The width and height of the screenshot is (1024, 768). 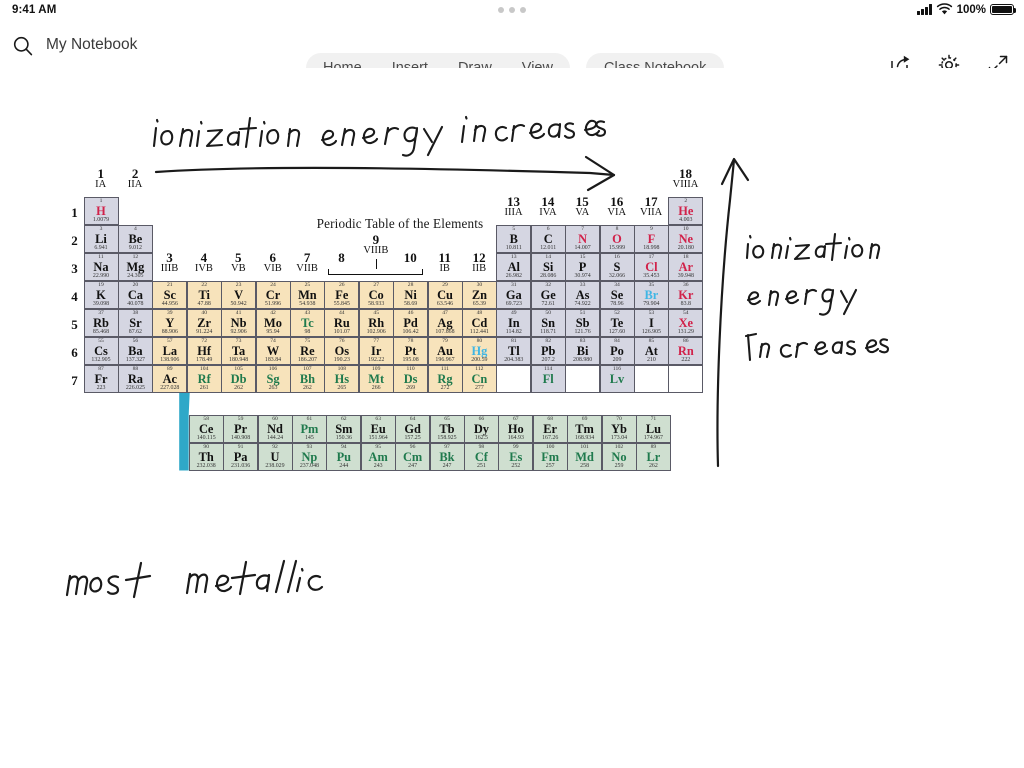 I want to click on element-cell-pm: 61 Pm 145, so click(x=309, y=428).